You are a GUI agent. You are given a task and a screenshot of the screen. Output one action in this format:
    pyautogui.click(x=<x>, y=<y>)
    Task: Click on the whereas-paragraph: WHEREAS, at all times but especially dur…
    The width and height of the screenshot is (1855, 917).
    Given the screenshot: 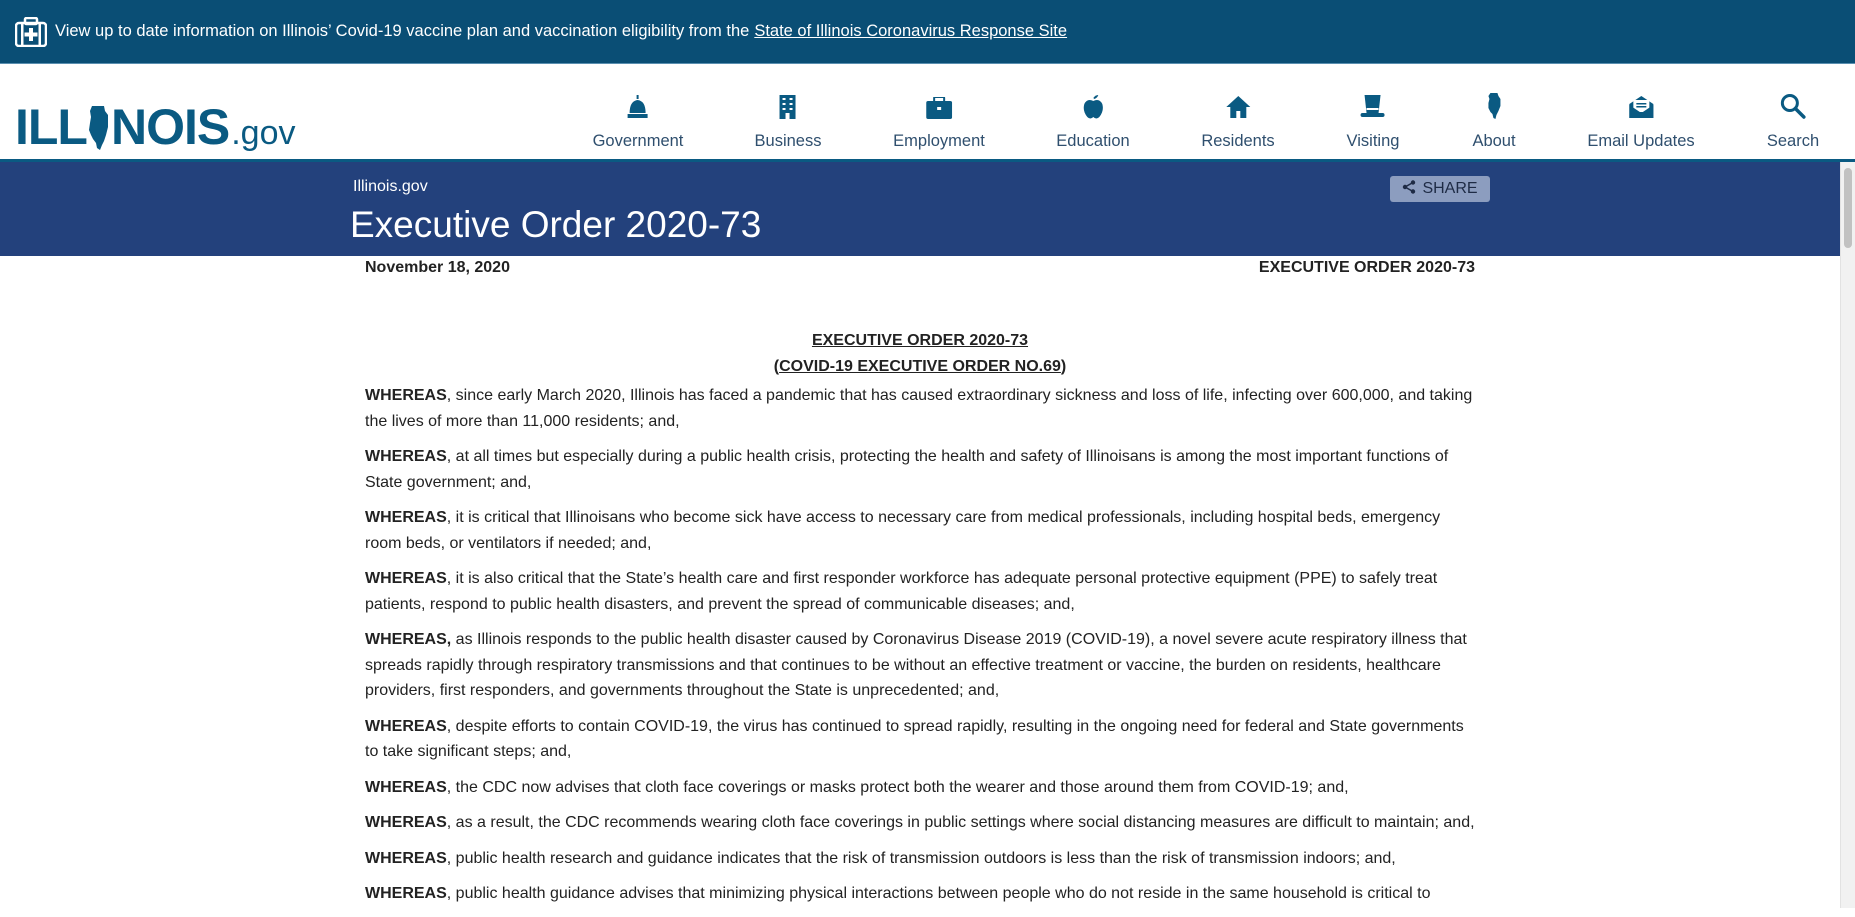 What is the action you would take?
    pyautogui.click(x=920, y=469)
    